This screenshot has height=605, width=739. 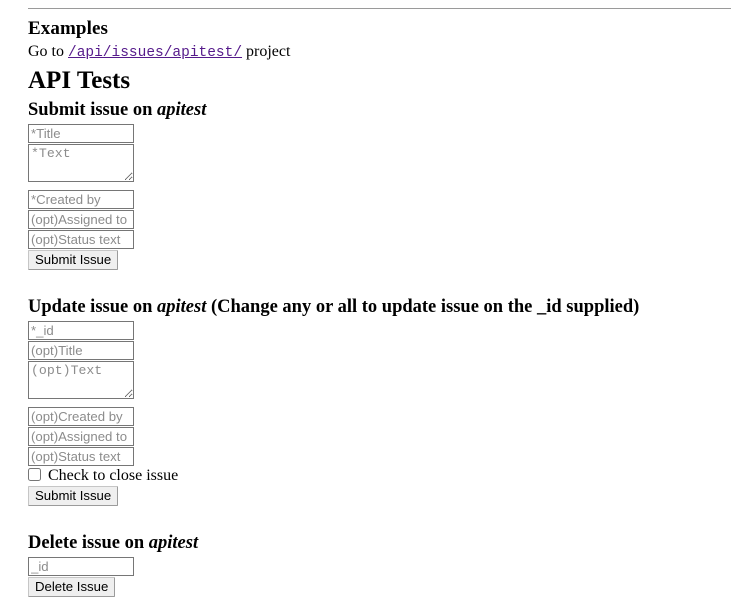 What do you see at coordinates (72, 587) in the screenshot?
I see `delete-issue-button: Delete Issue` at bounding box center [72, 587].